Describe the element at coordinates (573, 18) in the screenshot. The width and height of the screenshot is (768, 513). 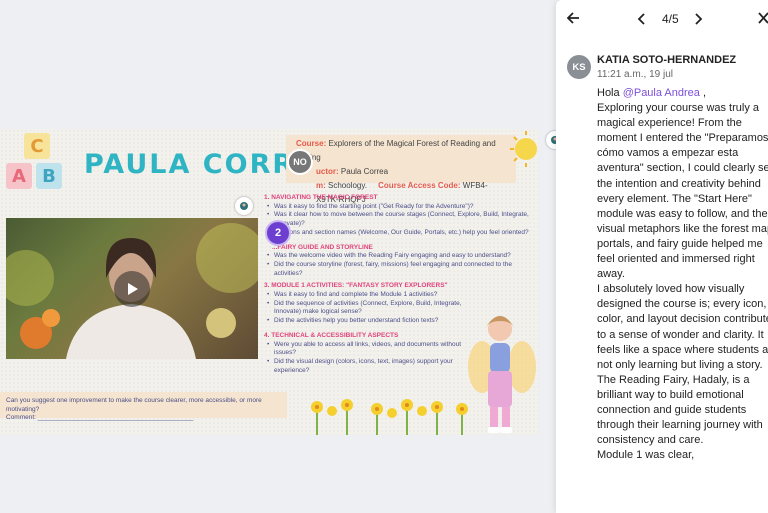
I see `back-arrow-icon` at that location.